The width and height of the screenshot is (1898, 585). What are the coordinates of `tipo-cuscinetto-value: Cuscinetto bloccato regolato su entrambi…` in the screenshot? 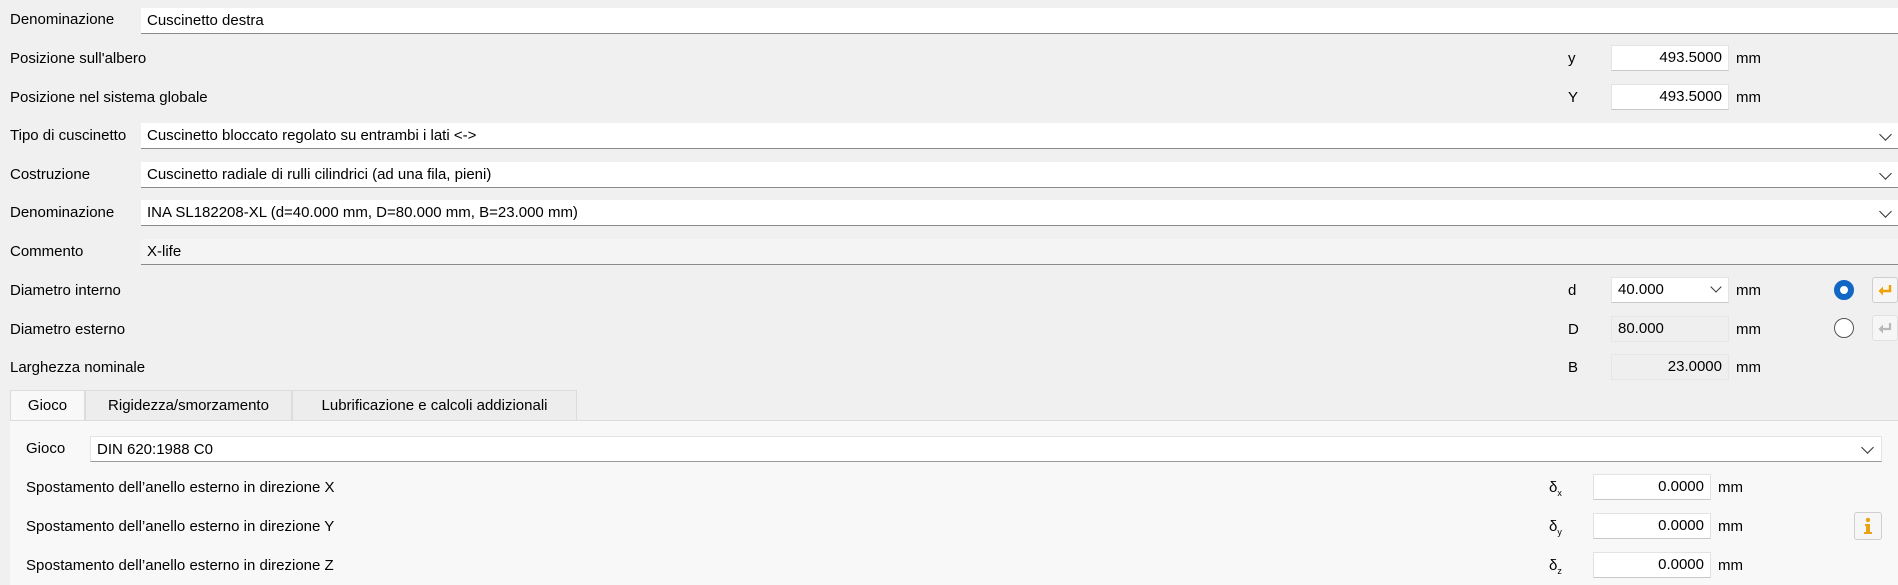 It's located at (312, 135).